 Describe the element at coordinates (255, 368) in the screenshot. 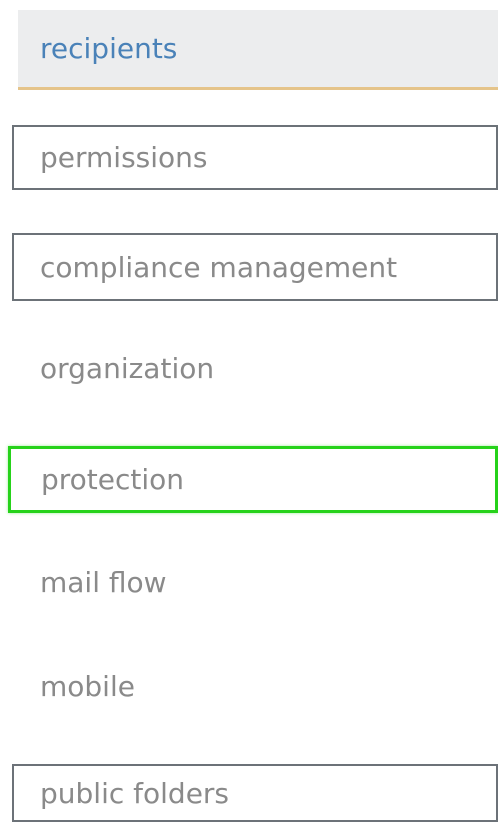

I see `nav-item-organization: organization` at that location.